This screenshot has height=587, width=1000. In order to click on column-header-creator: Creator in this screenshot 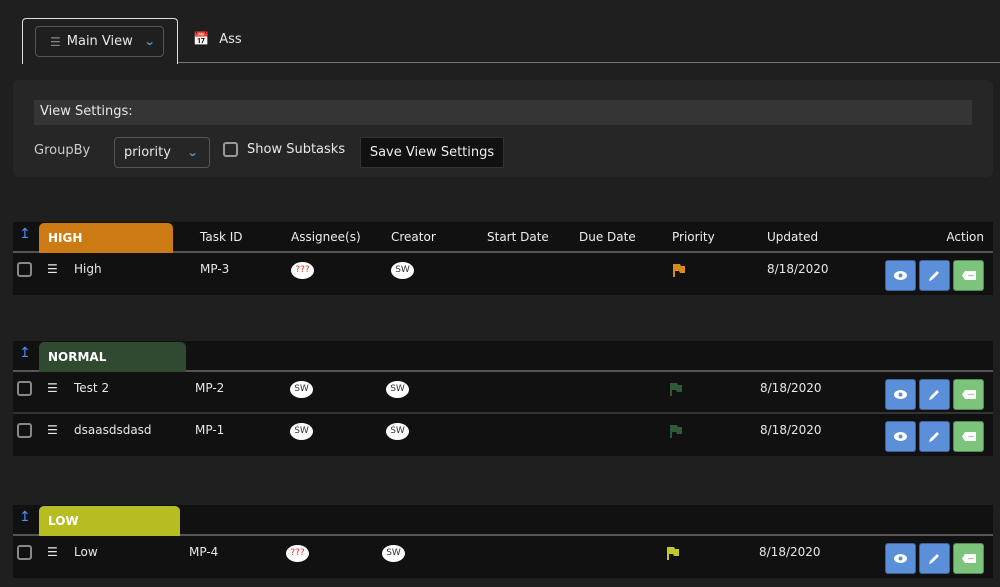, I will do `click(413, 237)`.